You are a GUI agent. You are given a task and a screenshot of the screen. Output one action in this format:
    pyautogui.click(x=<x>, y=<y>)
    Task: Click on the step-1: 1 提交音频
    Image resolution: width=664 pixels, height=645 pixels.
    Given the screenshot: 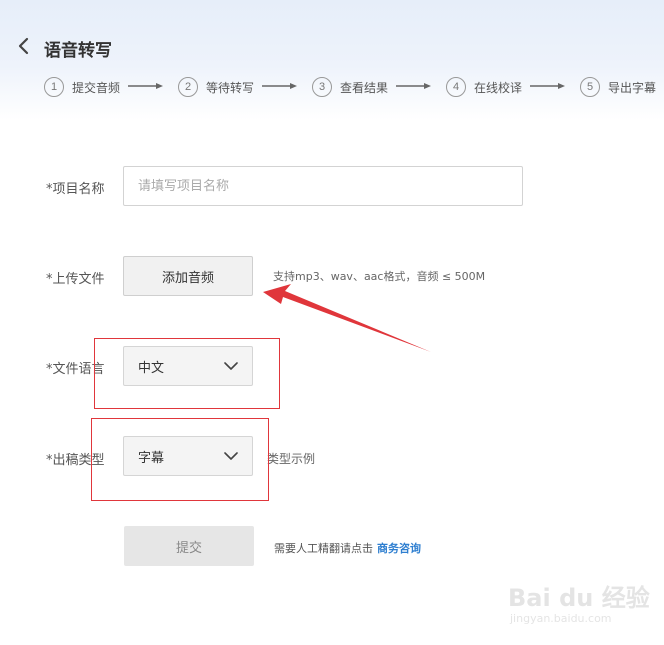 What is the action you would take?
    pyautogui.click(x=82, y=87)
    